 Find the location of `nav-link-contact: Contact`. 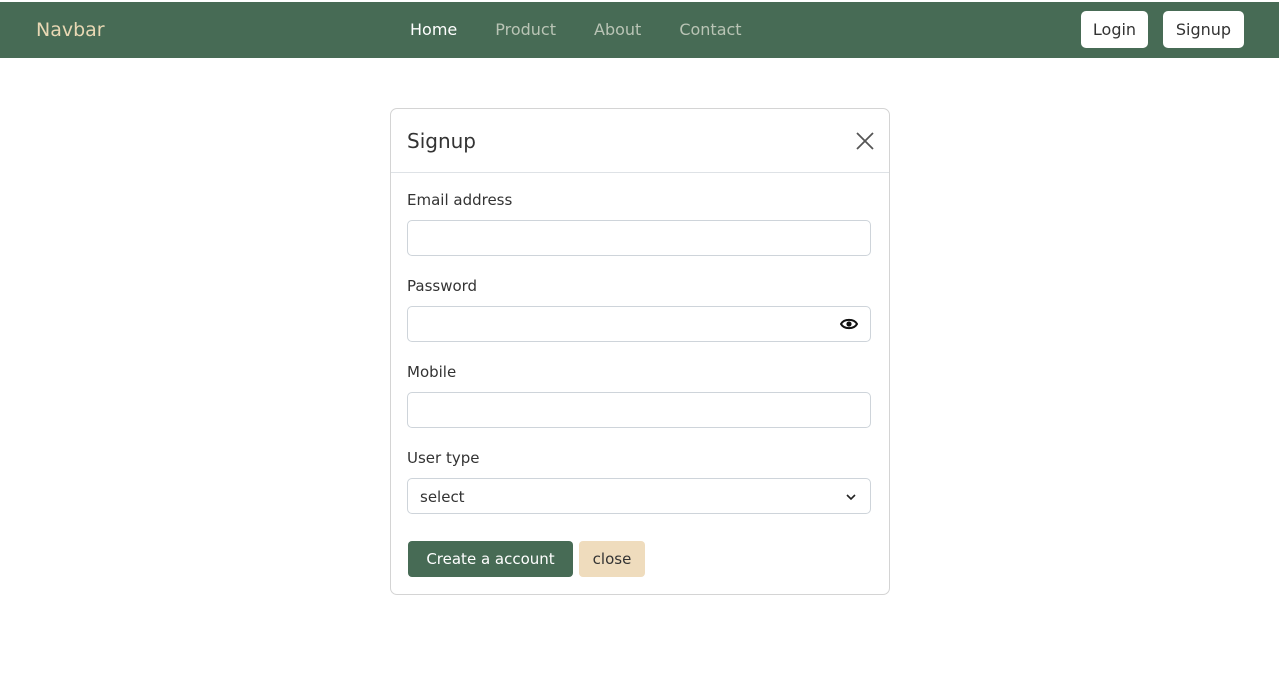

nav-link-contact: Contact is located at coordinates (710, 30).